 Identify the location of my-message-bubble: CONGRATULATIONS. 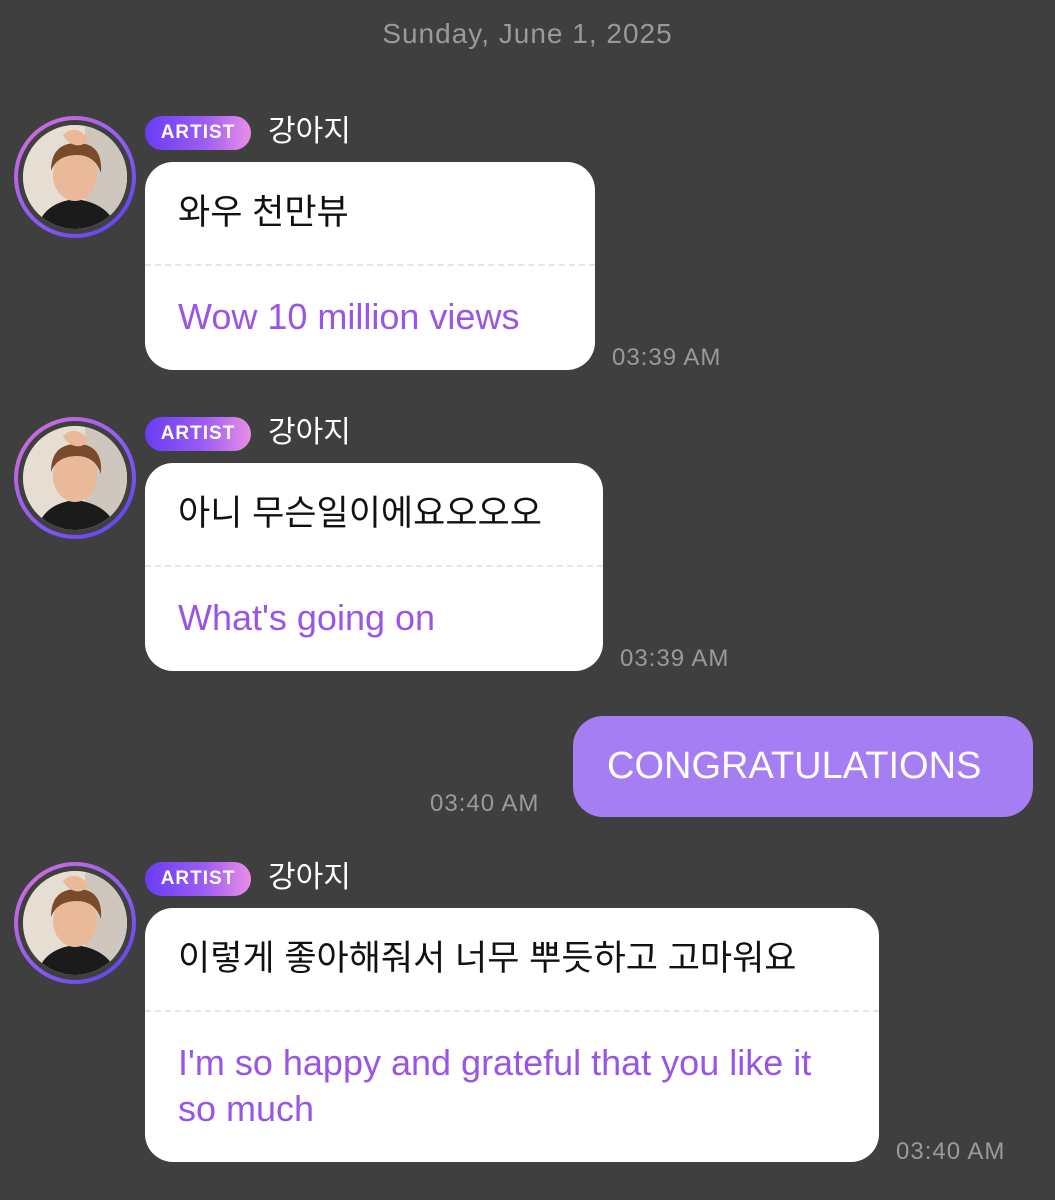
(803, 766).